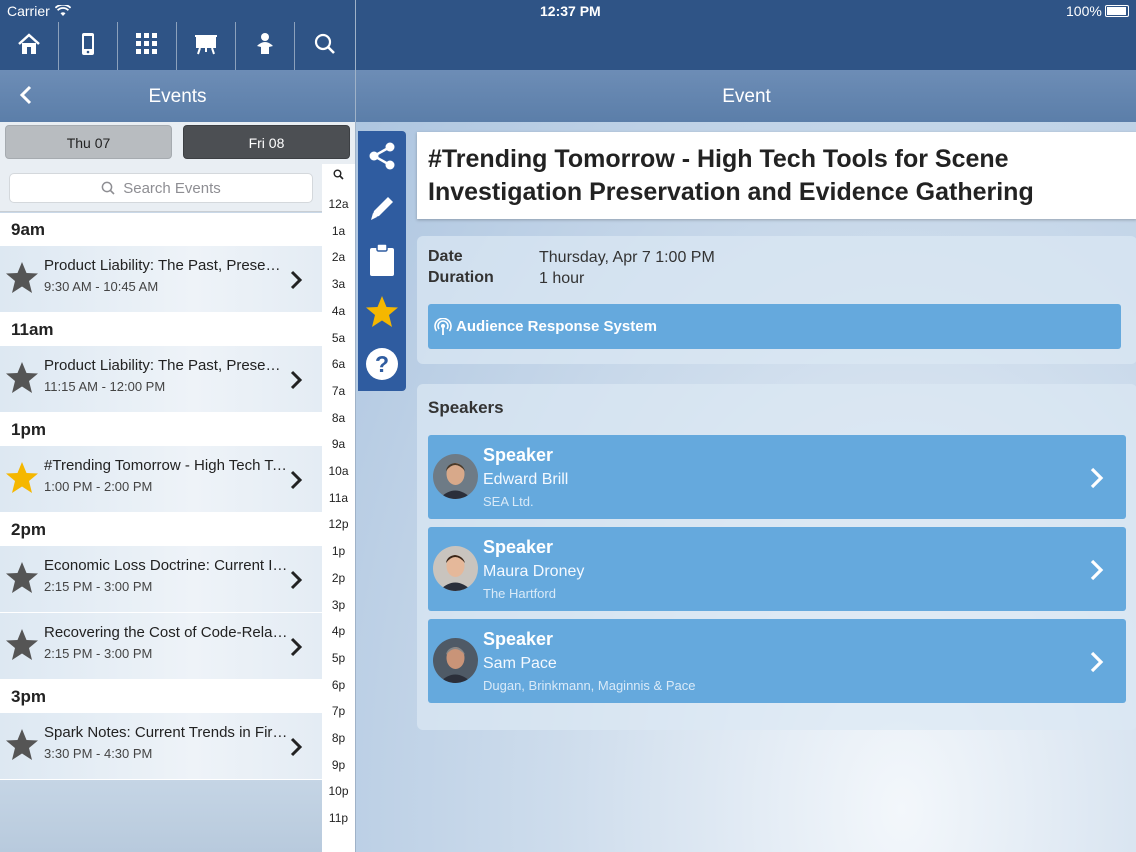 The height and width of the screenshot is (852, 1136). What do you see at coordinates (520, 663) in the screenshot?
I see `speaker-name: Sam Pace` at bounding box center [520, 663].